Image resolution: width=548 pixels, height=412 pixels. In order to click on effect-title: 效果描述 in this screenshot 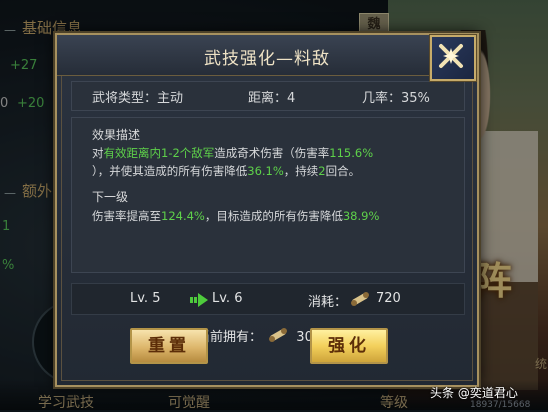, I will do `click(116, 135)`.